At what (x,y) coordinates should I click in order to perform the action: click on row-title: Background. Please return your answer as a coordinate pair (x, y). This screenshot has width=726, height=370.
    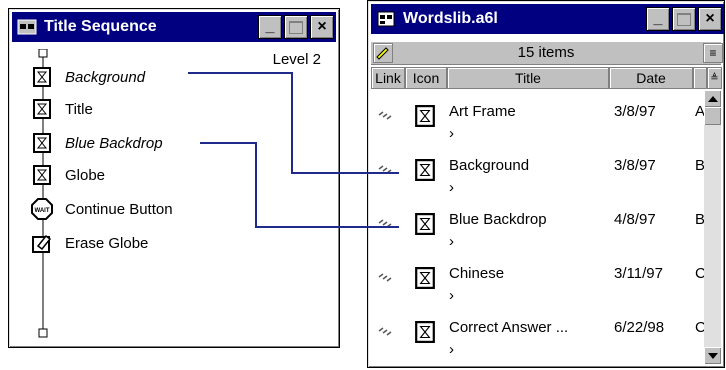
    Looking at the image, I should click on (489, 165).